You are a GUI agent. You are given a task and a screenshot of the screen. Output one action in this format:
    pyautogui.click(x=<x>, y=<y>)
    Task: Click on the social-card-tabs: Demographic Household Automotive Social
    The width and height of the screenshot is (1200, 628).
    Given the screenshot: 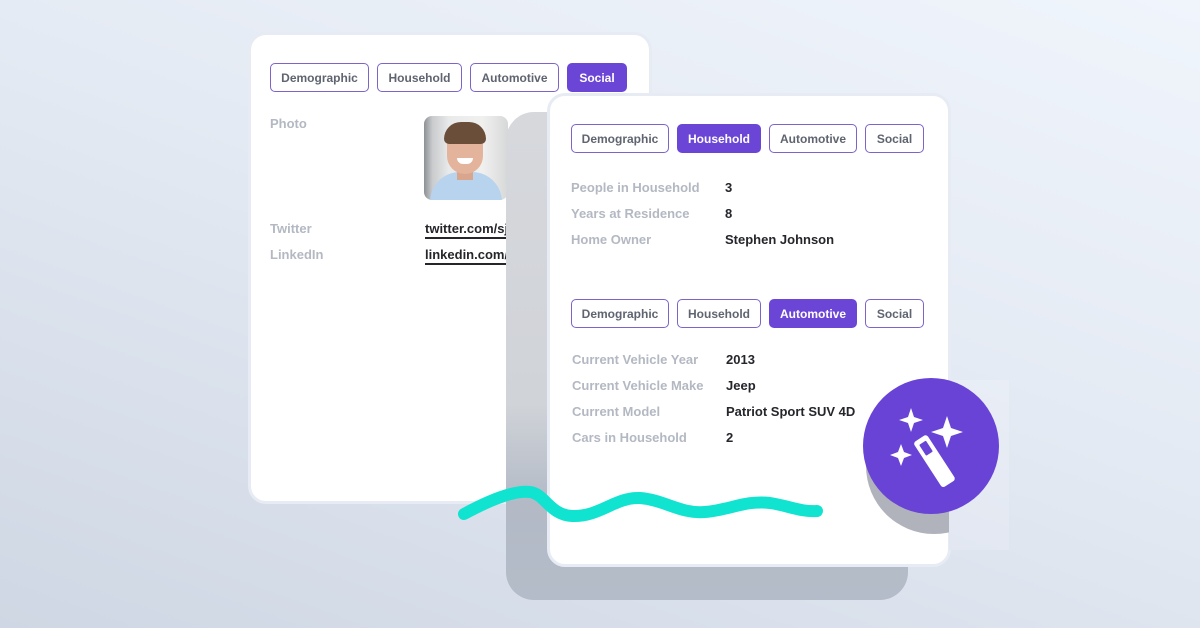 What is the action you would take?
    pyautogui.click(x=448, y=77)
    